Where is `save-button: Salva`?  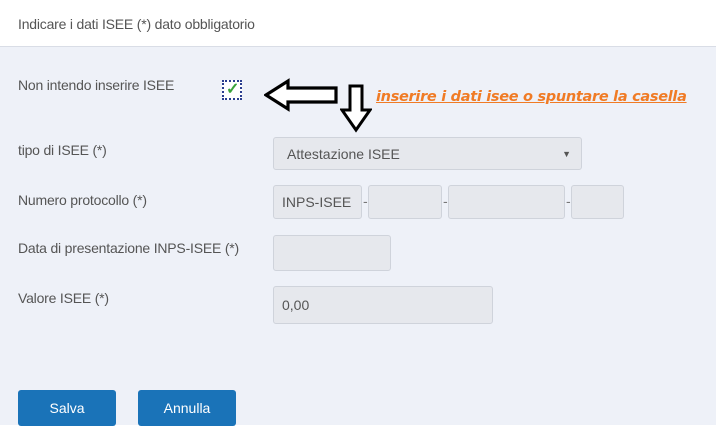 save-button: Salva is located at coordinates (67, 408).